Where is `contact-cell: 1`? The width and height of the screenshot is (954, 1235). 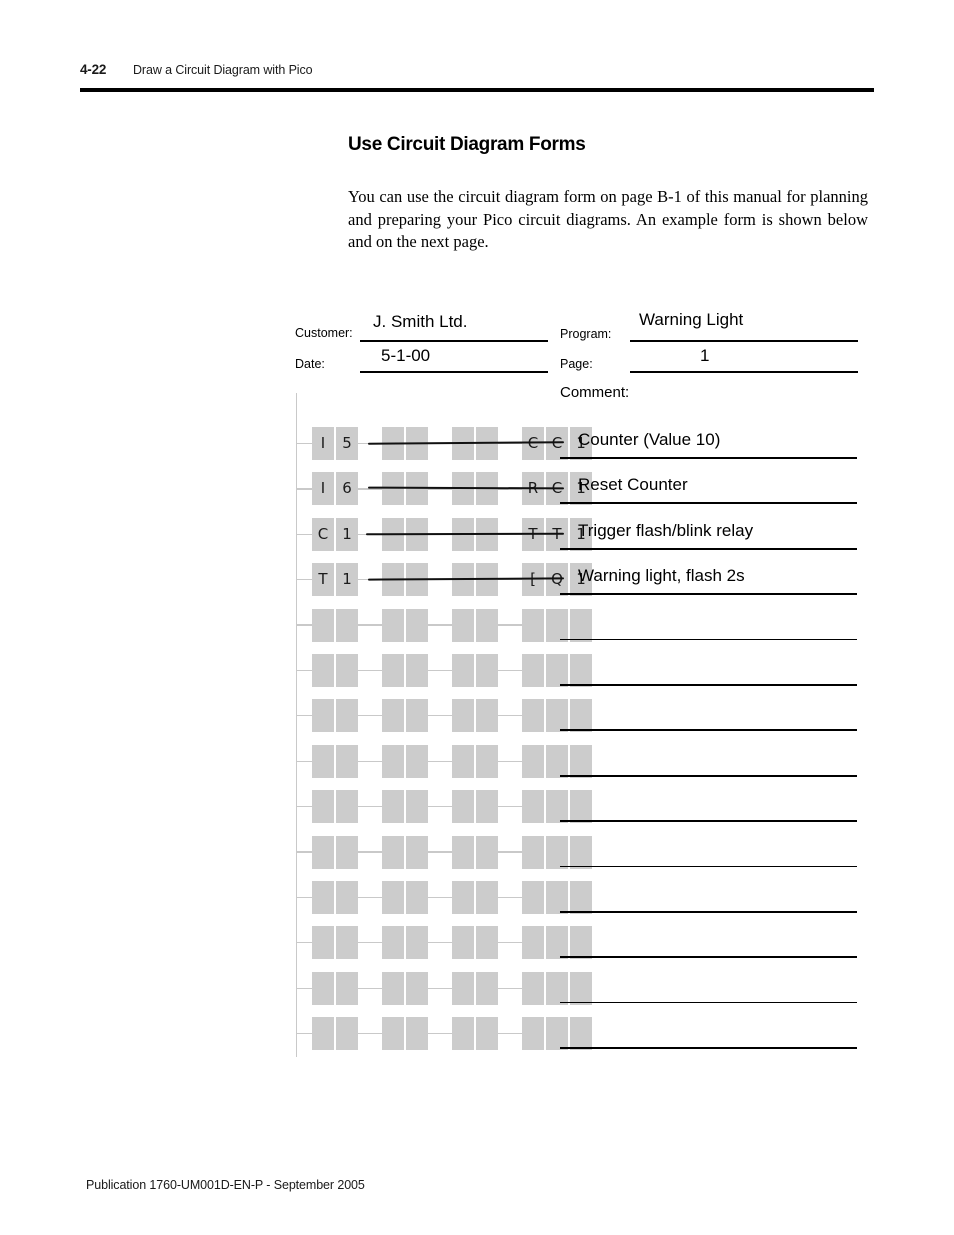 contact-cell: 1 is located at coordinates (347, 534).